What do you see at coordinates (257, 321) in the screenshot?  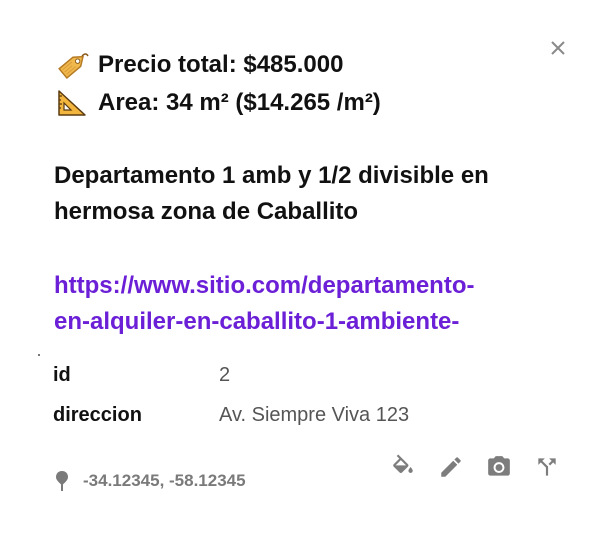 I see `listing-link-line-2: en-alquiler-en-caballito-1-ambiente-` at bounding box center [257, 321].